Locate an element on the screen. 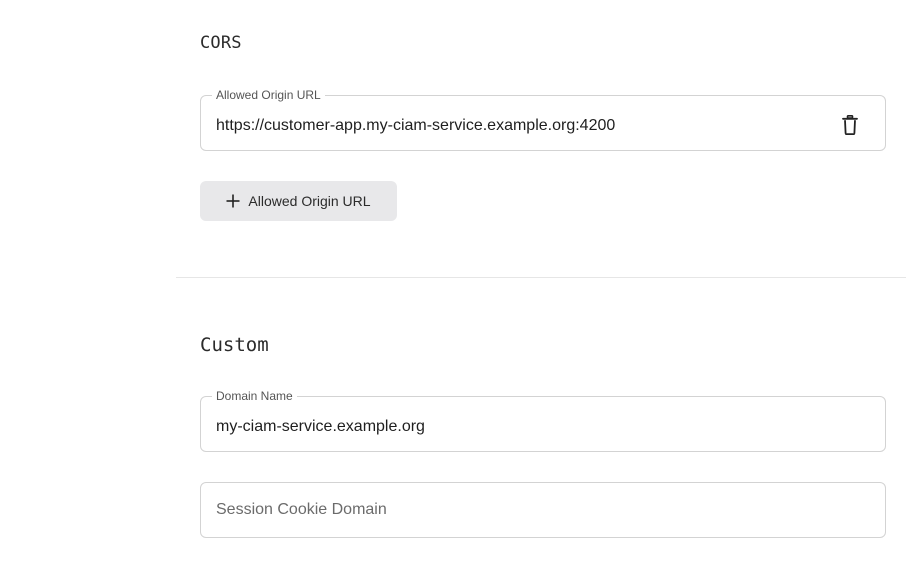 This screenshot has width=906, height=578. allowed-origin-label: Allowed Origin URL is located at coordinates (268, 95).